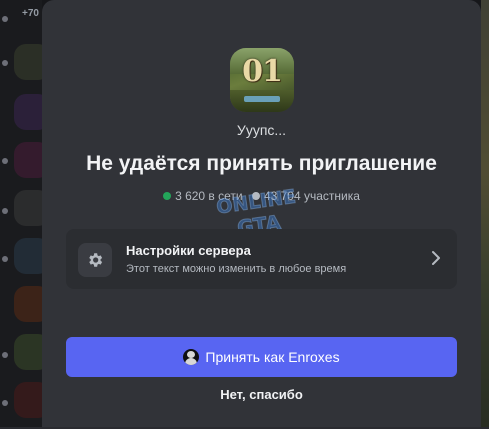  What do you see at coordinates (191, 357) in the screenshot?
I see `avatar` at bounding box center [191, 357].